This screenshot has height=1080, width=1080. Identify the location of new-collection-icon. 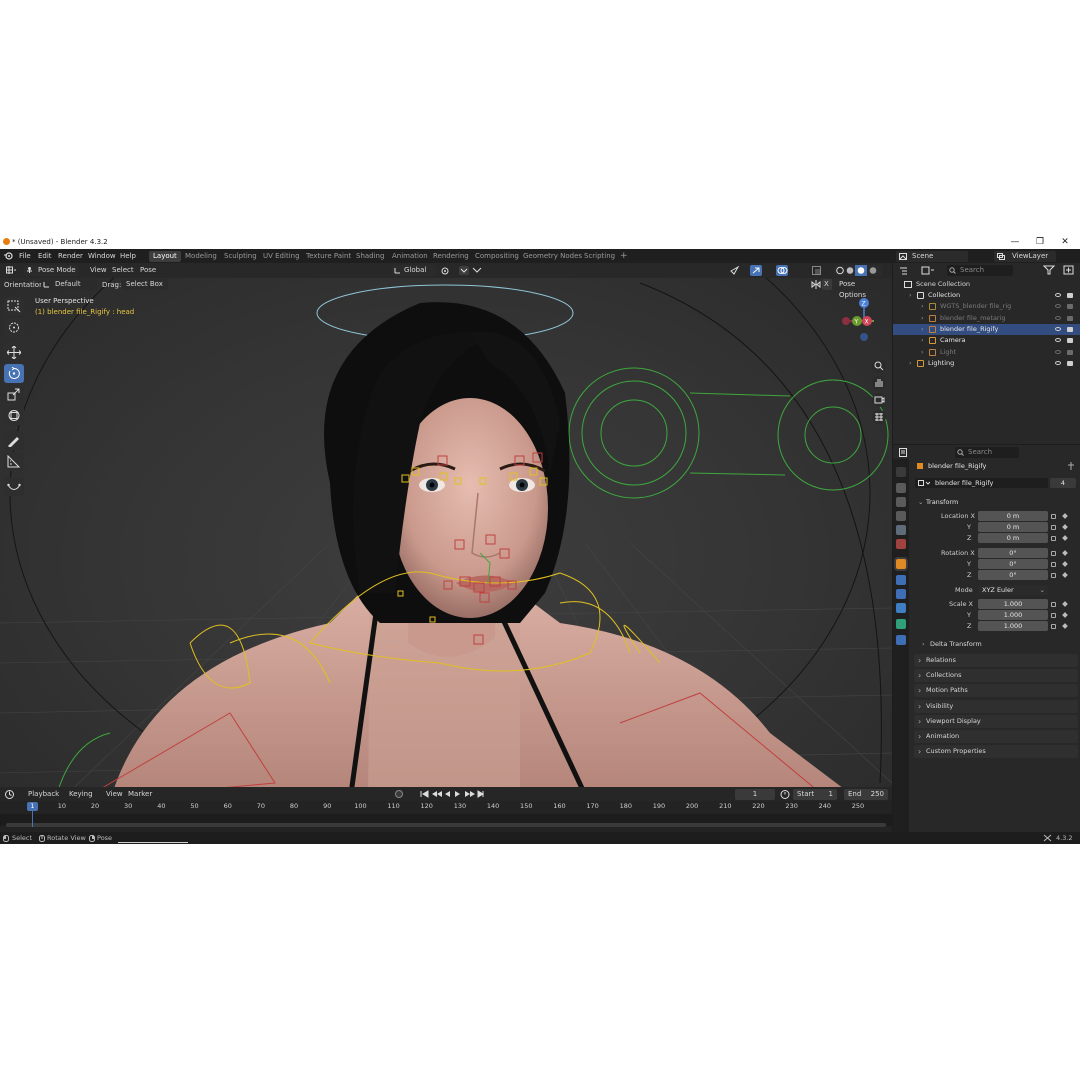
(1069, 270).